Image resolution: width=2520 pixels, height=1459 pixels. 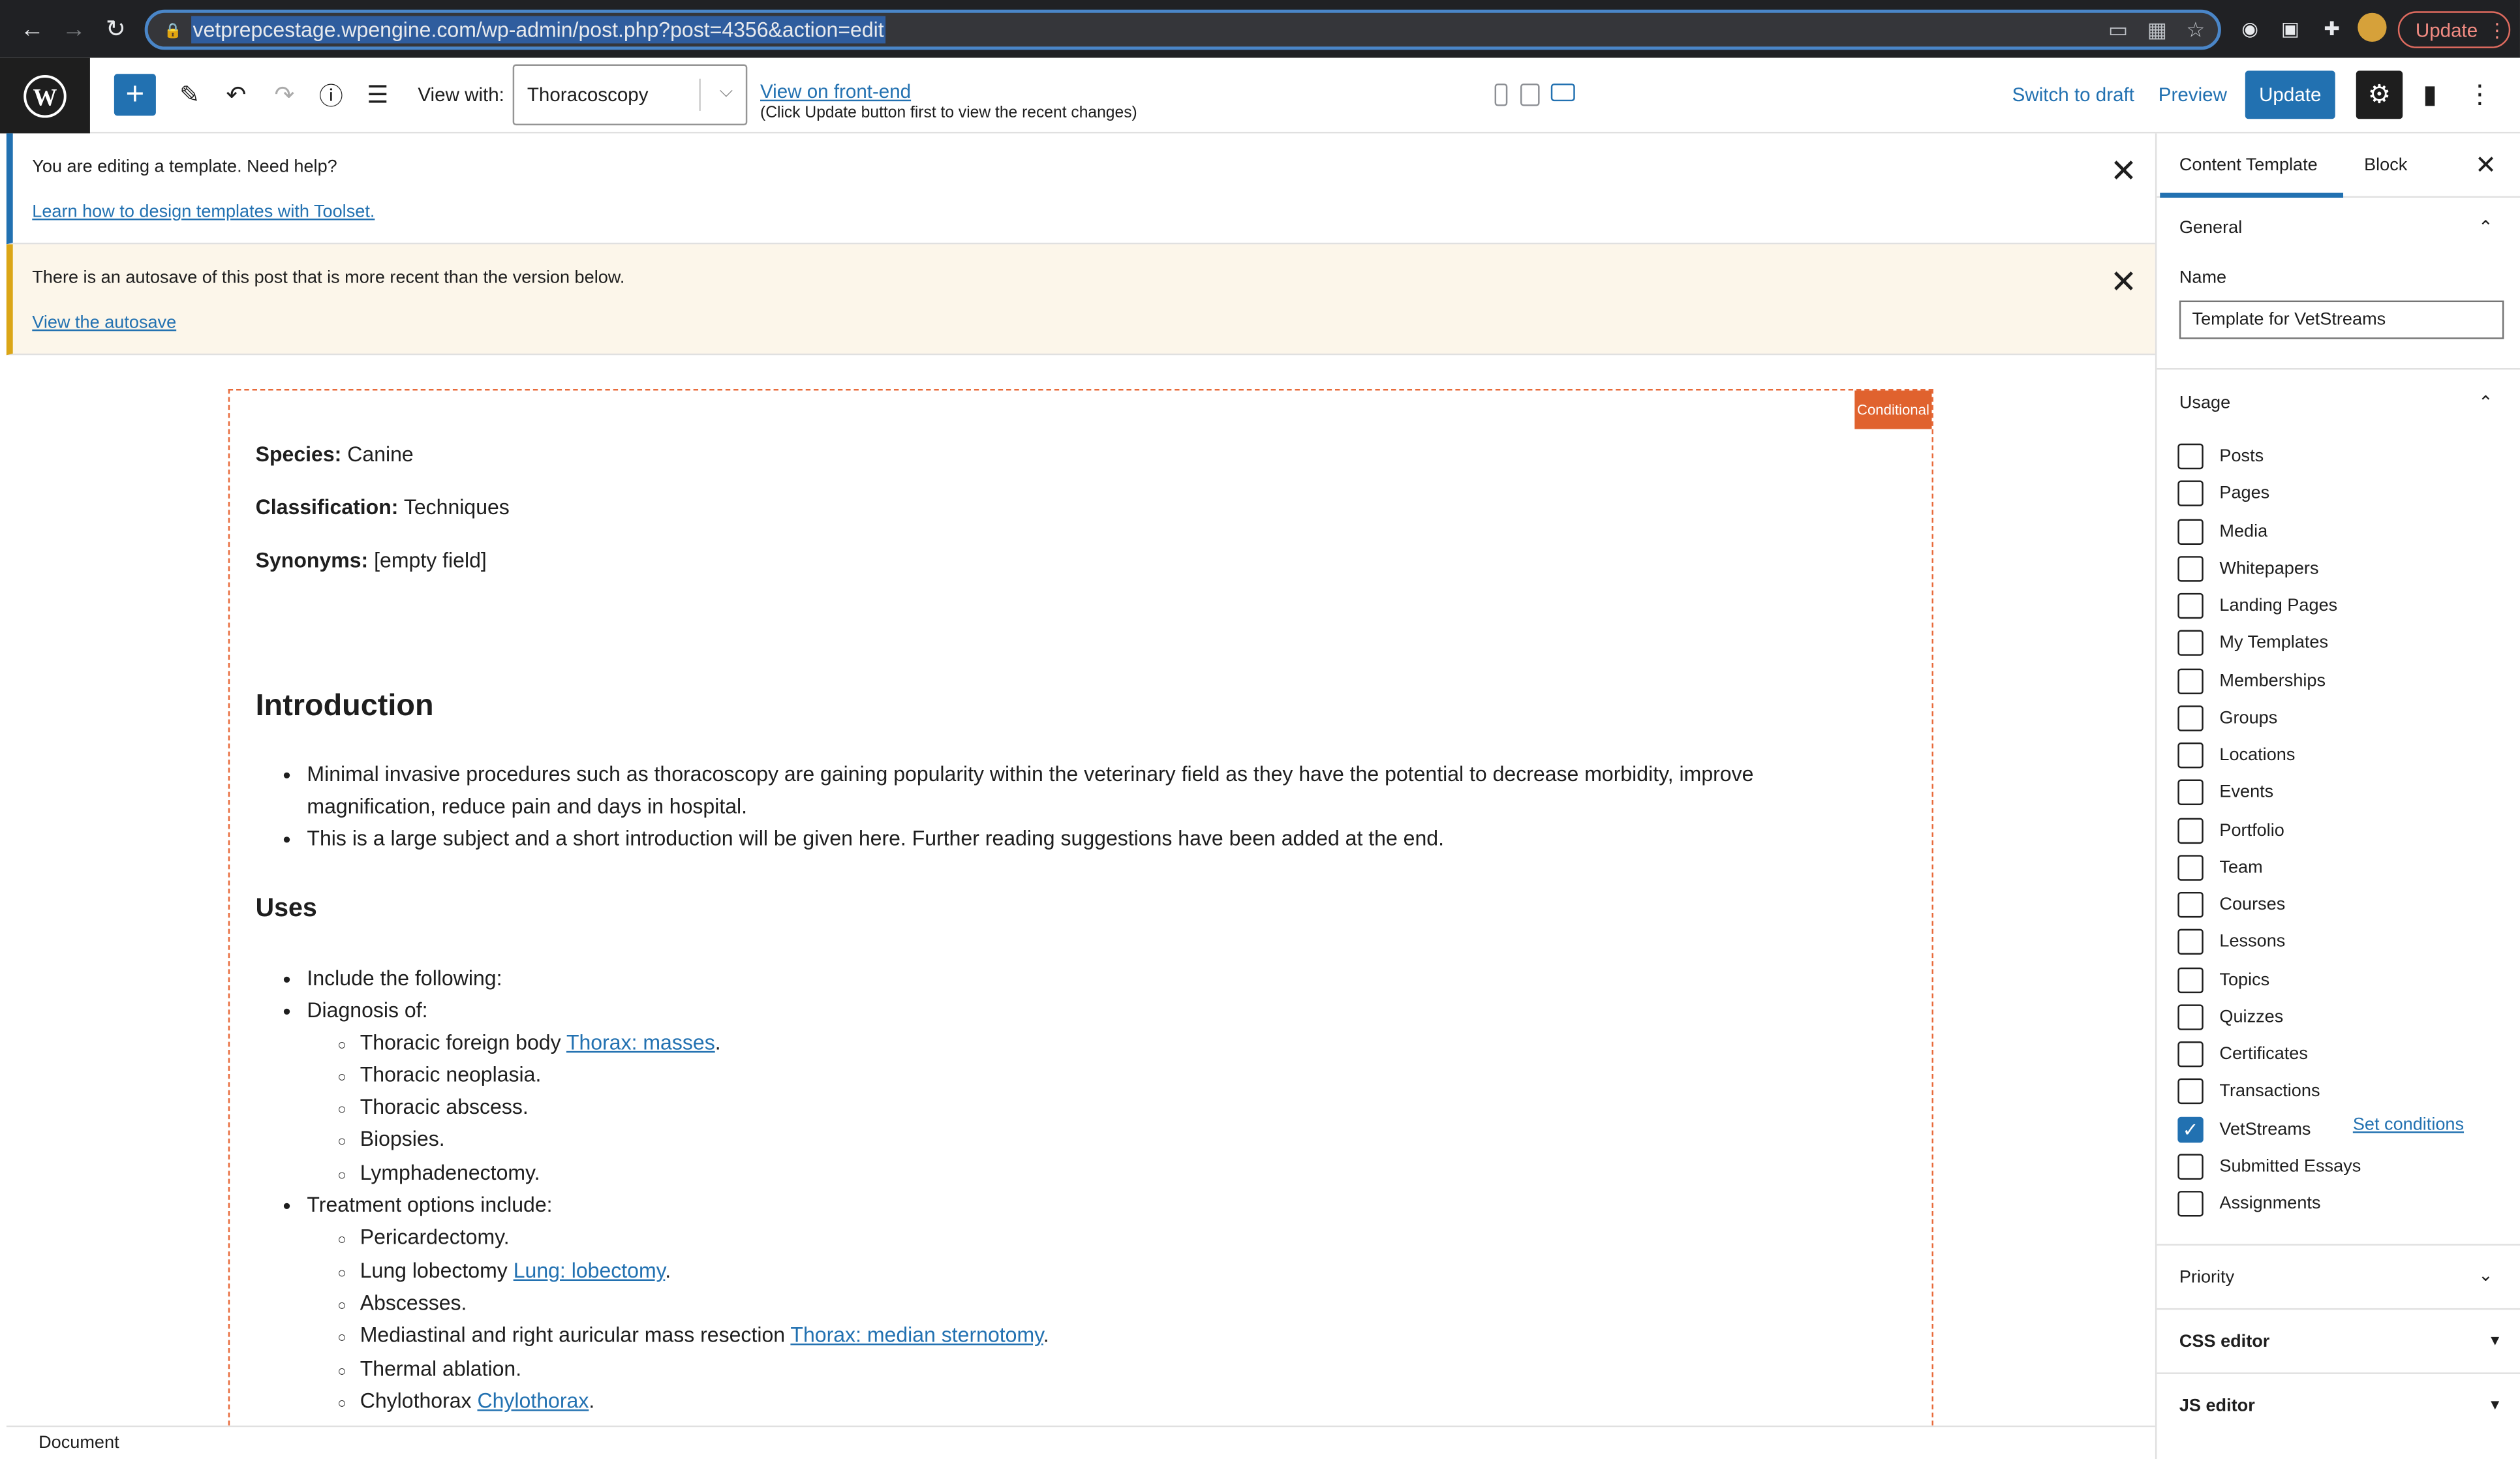 I want to click on view-on-front-end-link: View on front-end, so click(x=835, y=91).